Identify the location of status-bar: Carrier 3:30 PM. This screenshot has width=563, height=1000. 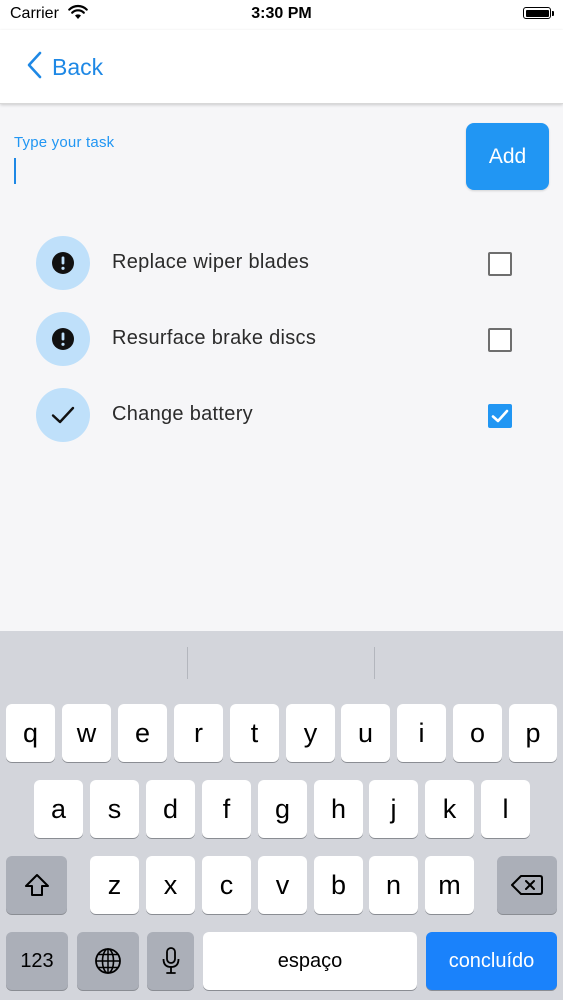
(281, 15).